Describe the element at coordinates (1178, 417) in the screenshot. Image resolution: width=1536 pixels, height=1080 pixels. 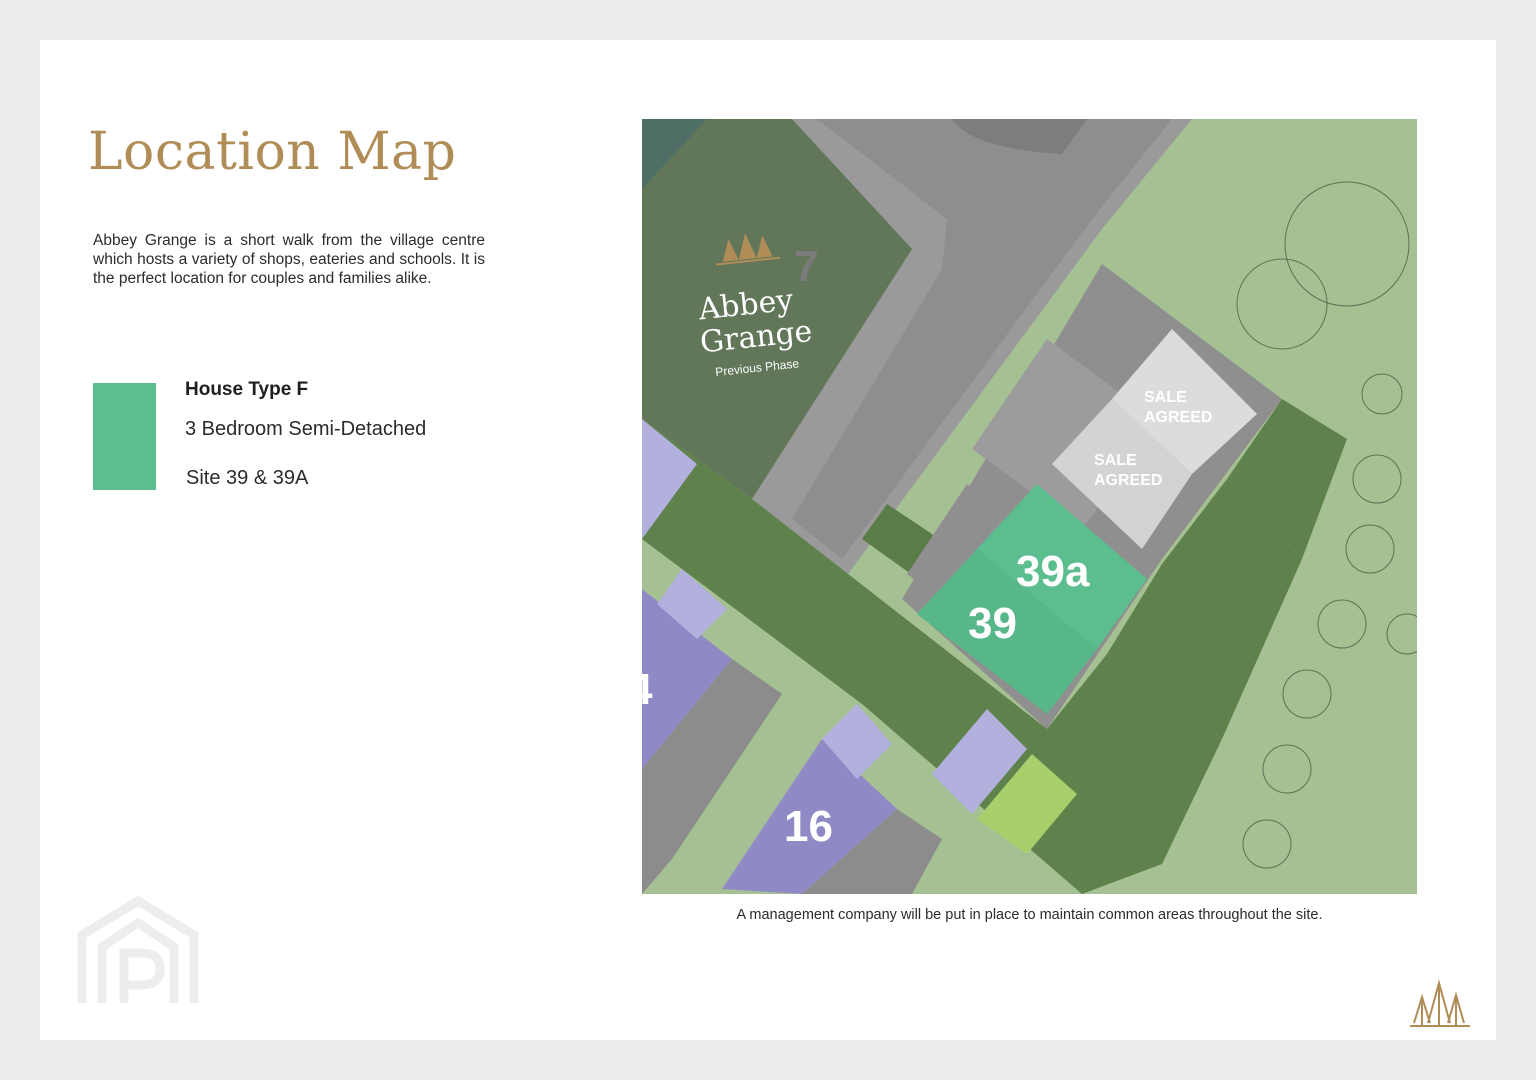
I see `sale-agreed-1-line2: AGREED` at that location.